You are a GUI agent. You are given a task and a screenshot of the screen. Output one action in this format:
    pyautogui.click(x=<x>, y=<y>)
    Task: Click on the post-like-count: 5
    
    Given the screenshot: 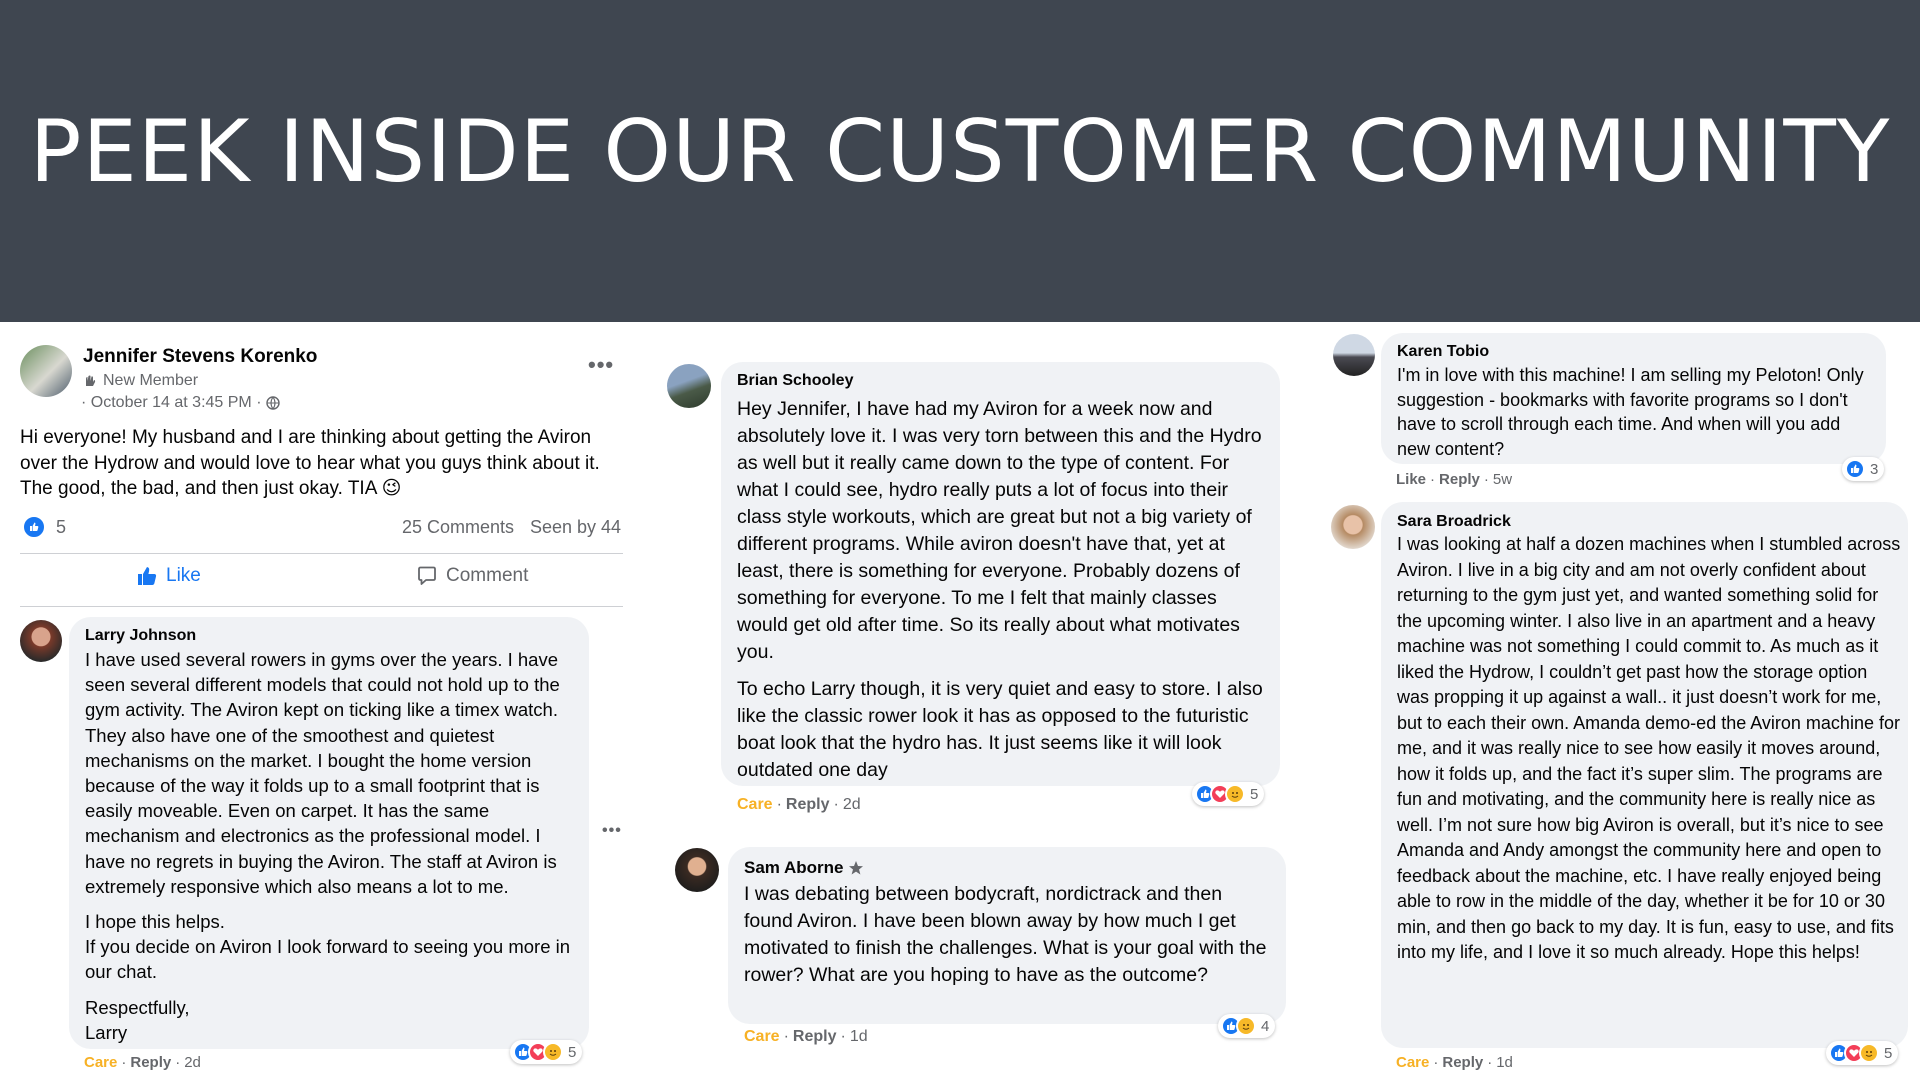 What is the action you would take?
    pyautogui.click(x=61, y=526)
    